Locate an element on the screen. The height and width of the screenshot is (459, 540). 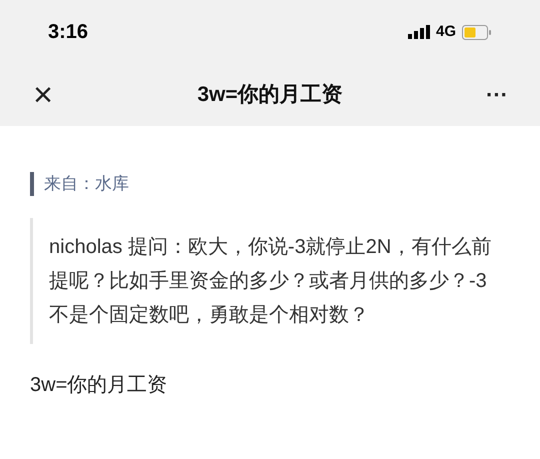
source-label: 来自：水库 is located at coordinates (87, 184).